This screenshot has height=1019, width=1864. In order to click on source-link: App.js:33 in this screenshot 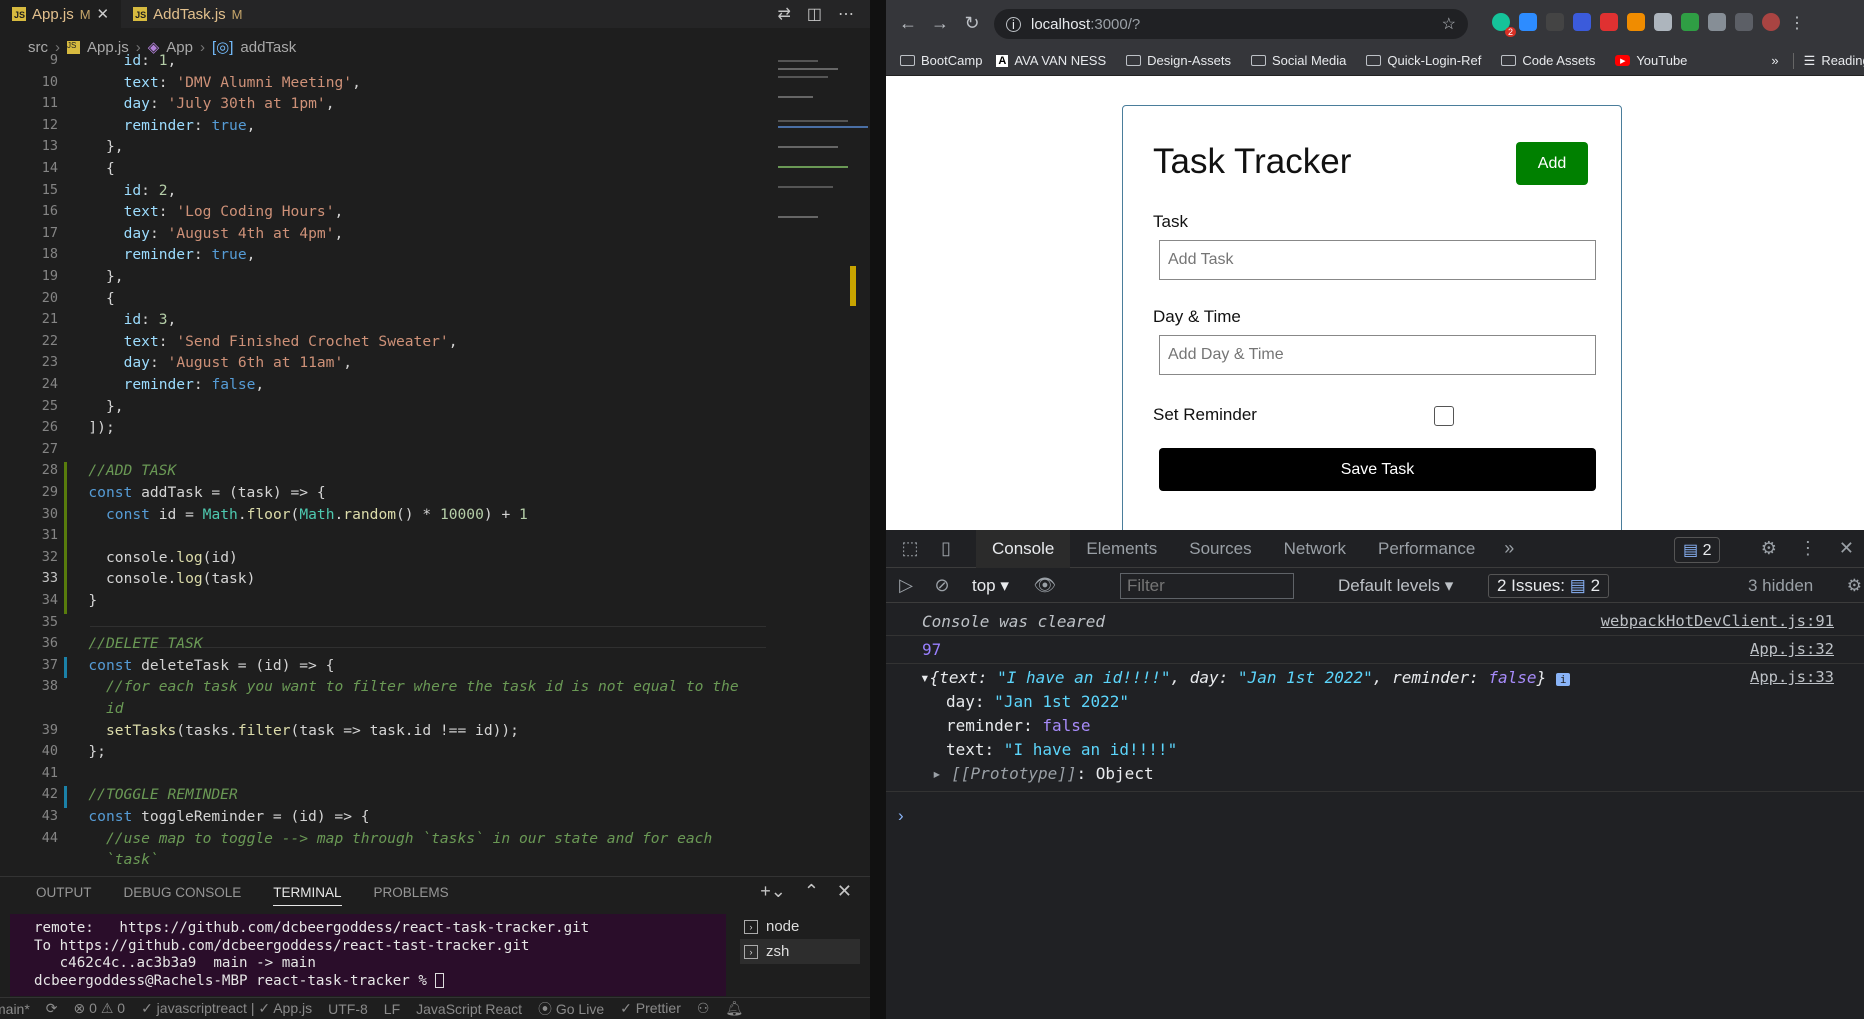, I will do `click(1792, 677)`.